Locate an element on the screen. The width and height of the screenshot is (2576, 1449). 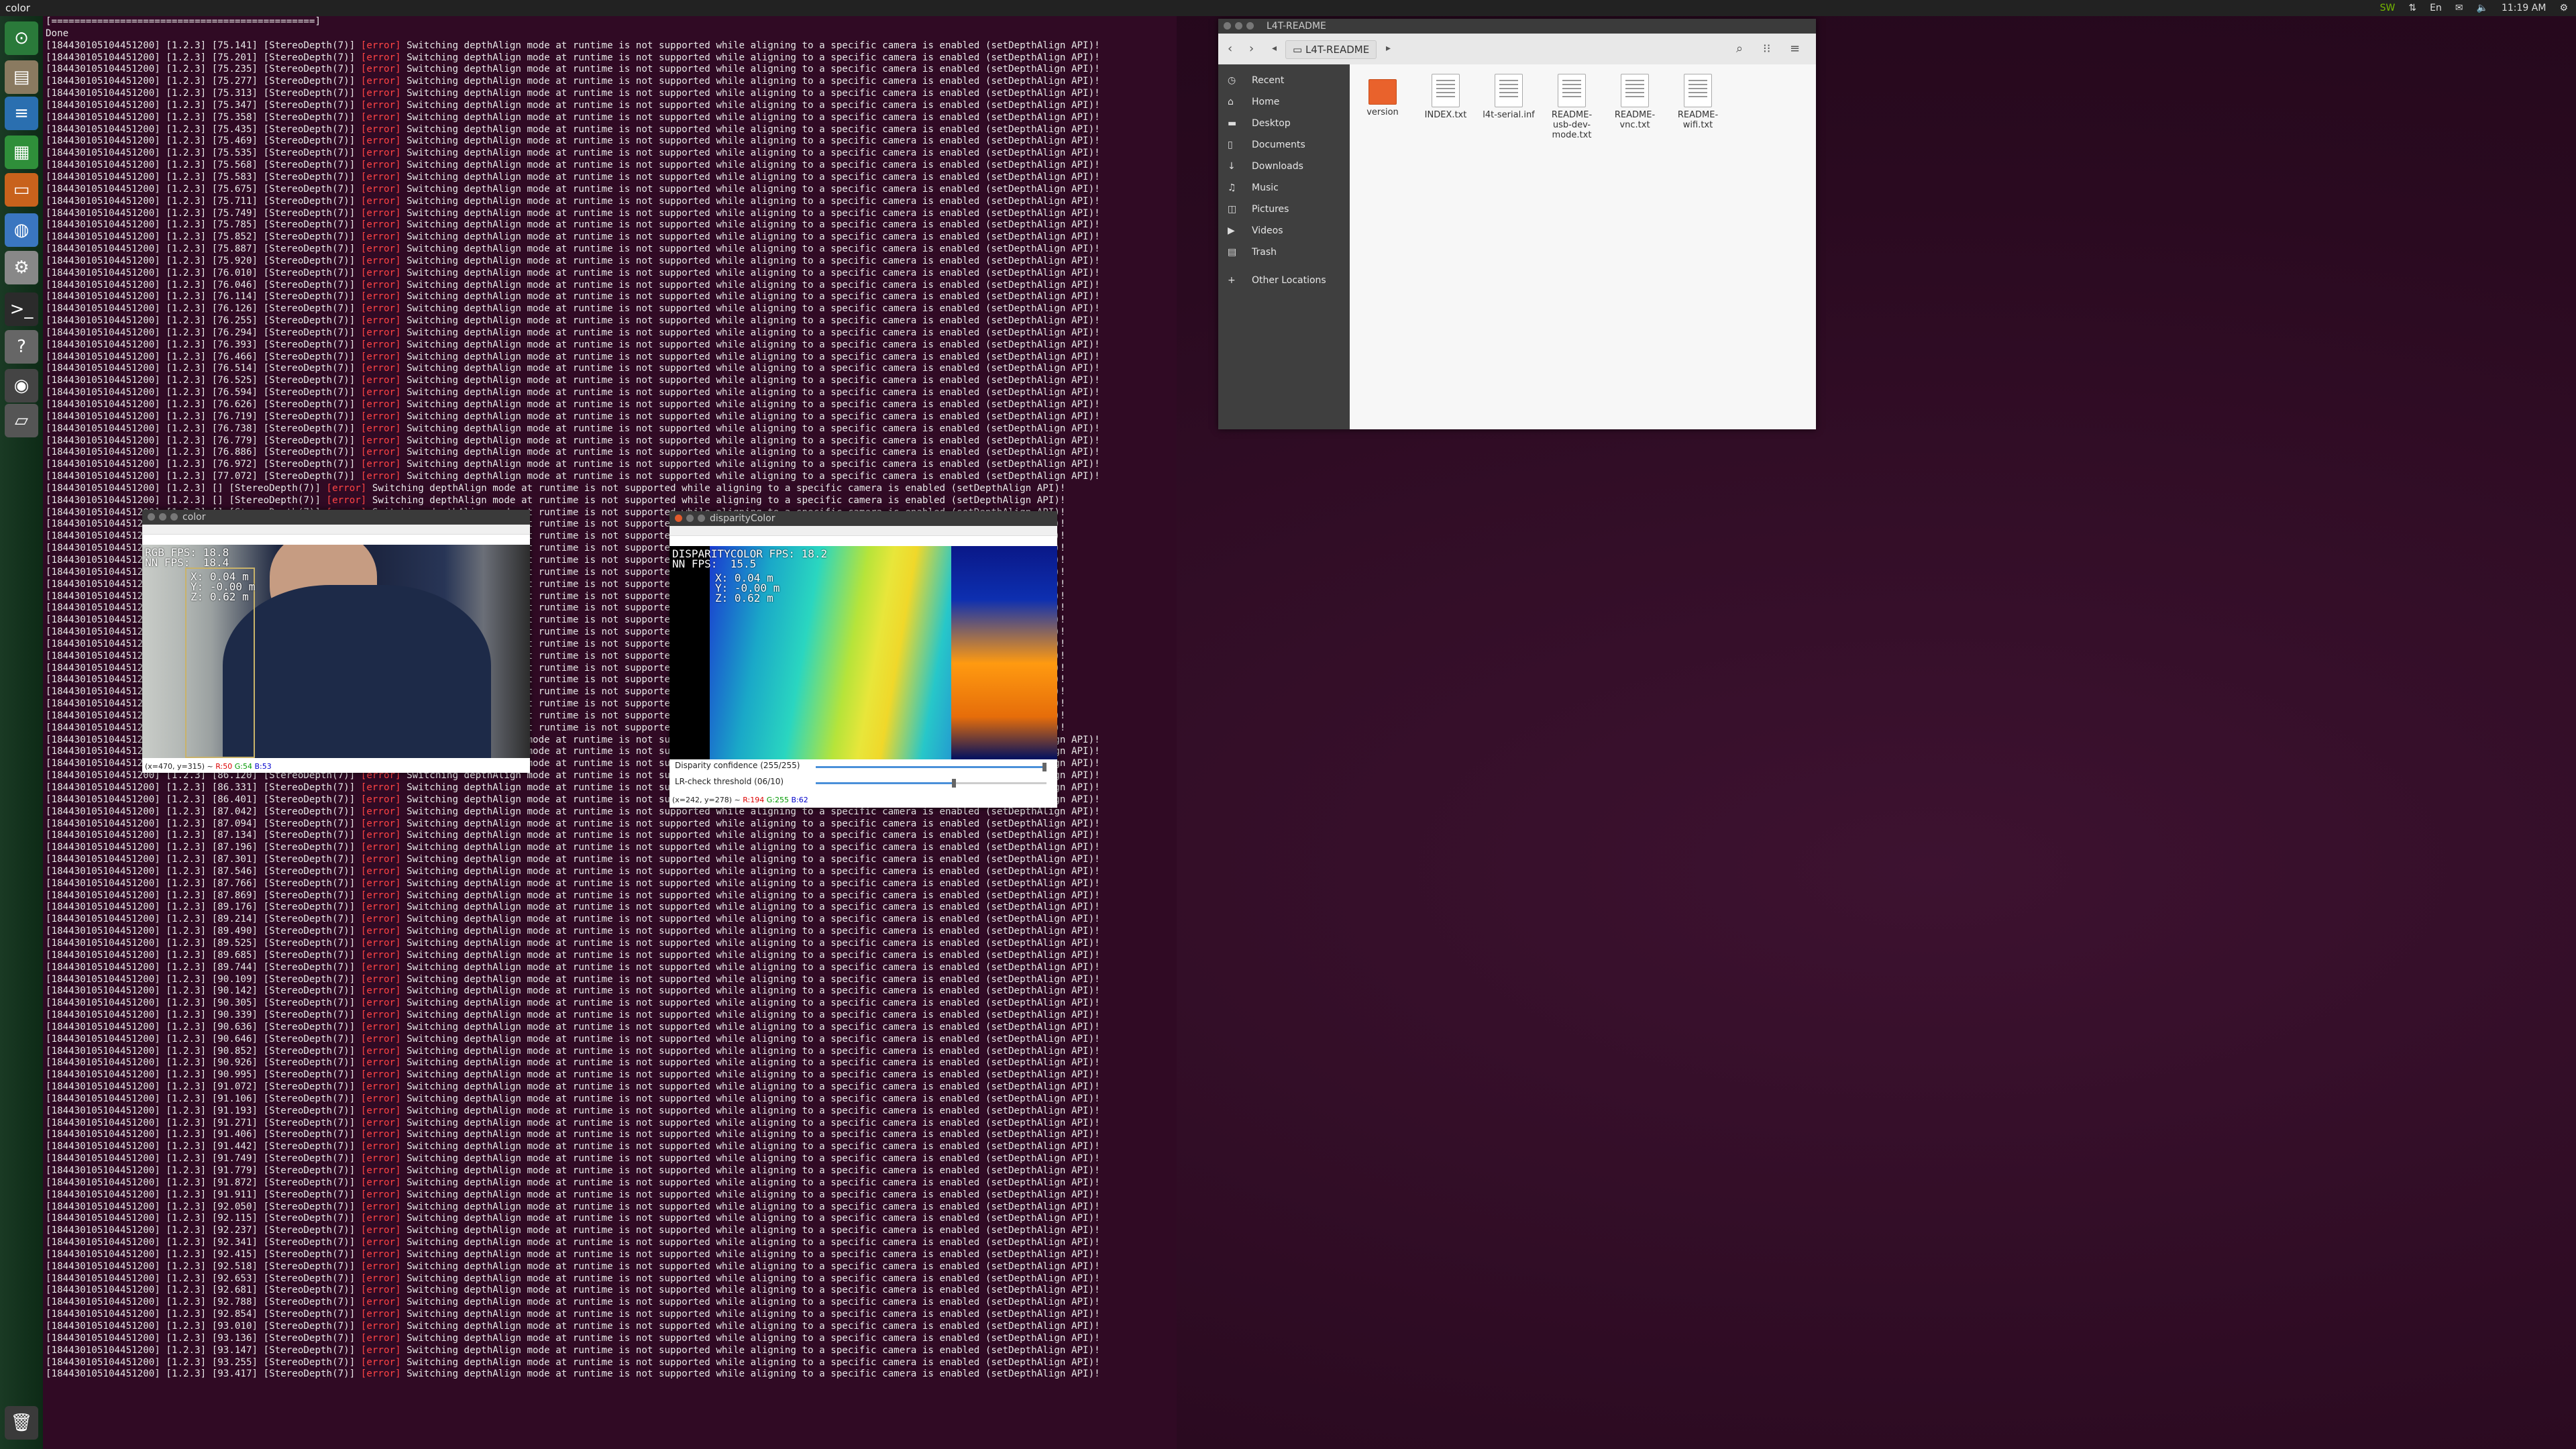
sidebar-item-trash: ▤ Trash is located at coordinates (1284, 252).